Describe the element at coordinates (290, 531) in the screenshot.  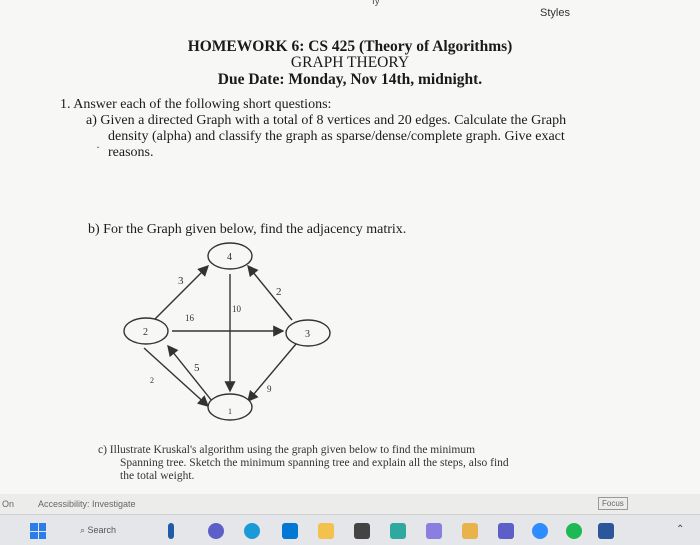
I see `store-icon` at that location.